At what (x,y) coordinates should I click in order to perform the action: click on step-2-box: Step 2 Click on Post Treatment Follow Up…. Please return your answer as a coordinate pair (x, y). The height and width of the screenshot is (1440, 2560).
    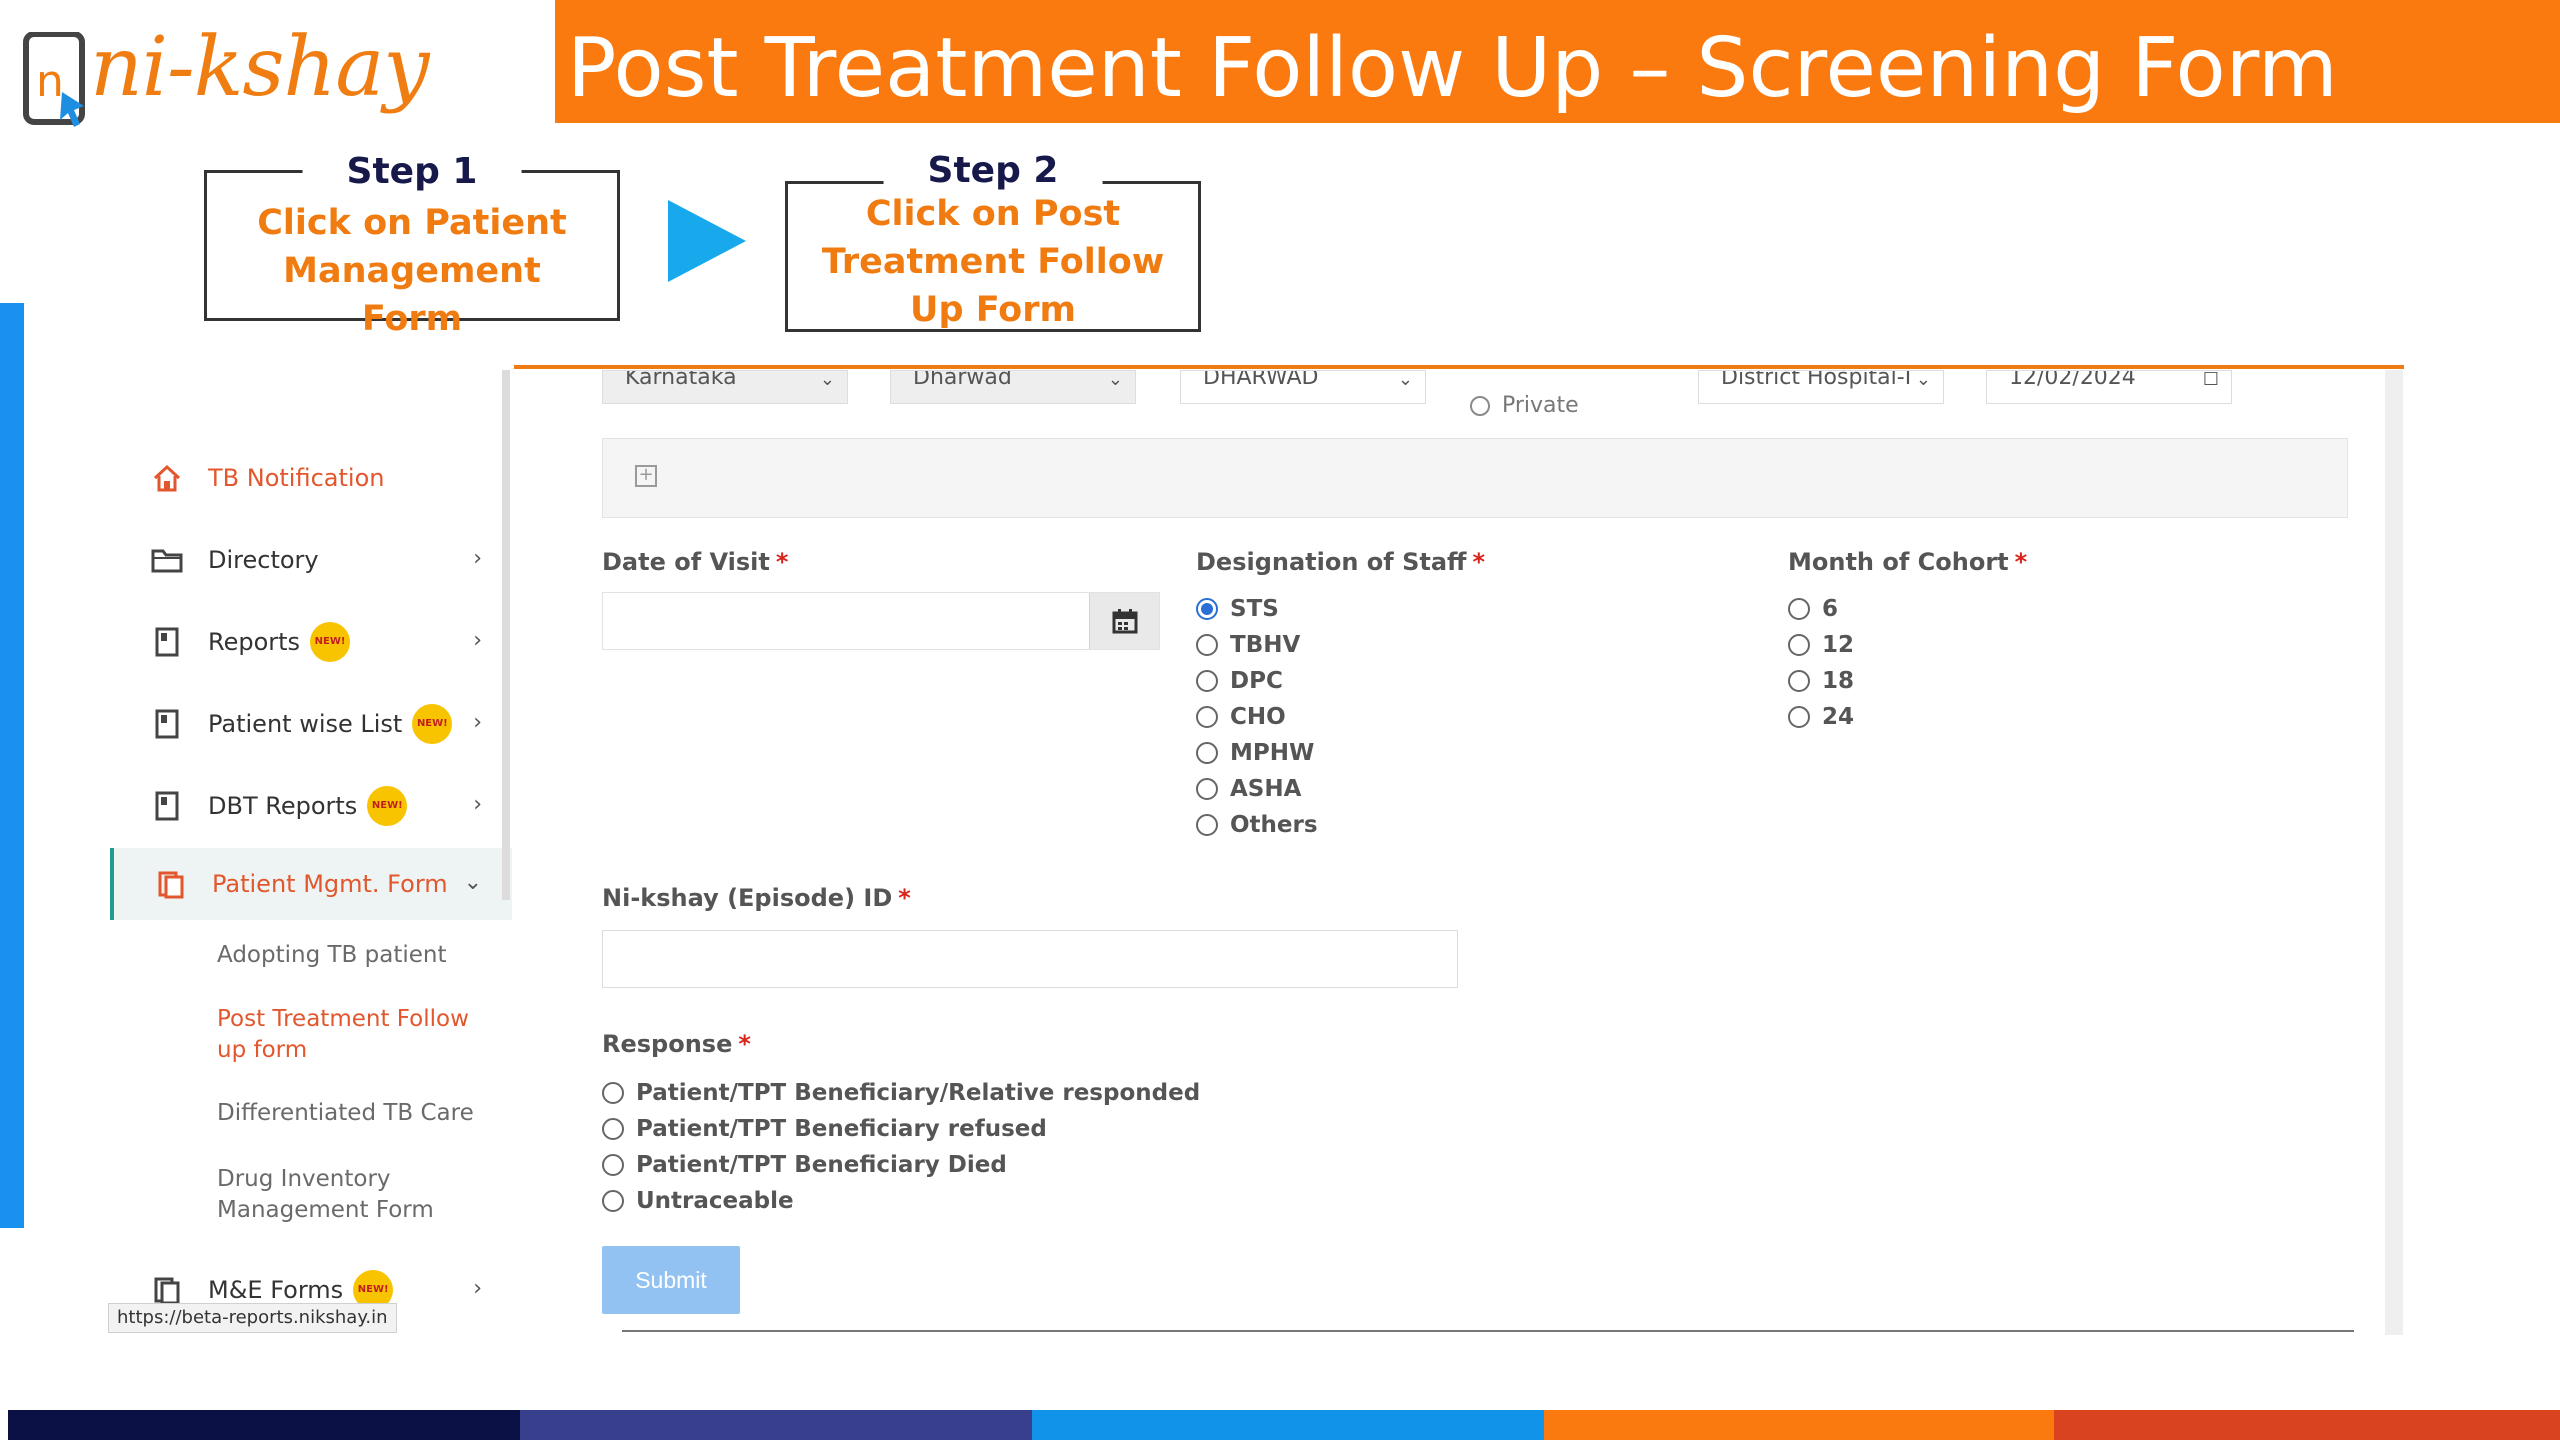
    Looking at the image, I should click on (993, 241).